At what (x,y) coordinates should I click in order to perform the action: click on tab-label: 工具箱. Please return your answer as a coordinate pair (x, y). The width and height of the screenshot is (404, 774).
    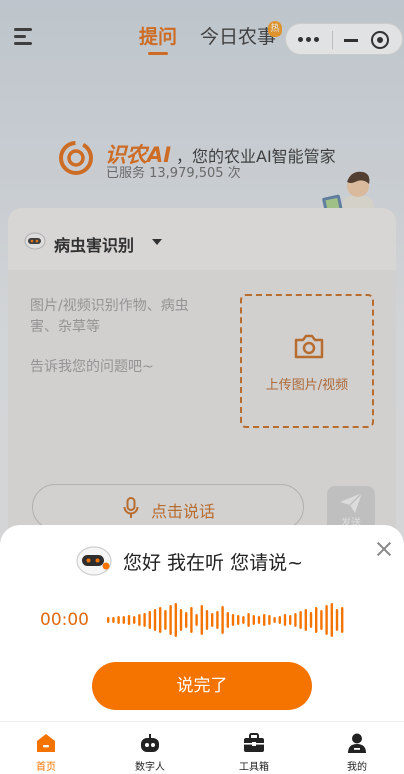
    Looking at the image, I should click on (254, 767).